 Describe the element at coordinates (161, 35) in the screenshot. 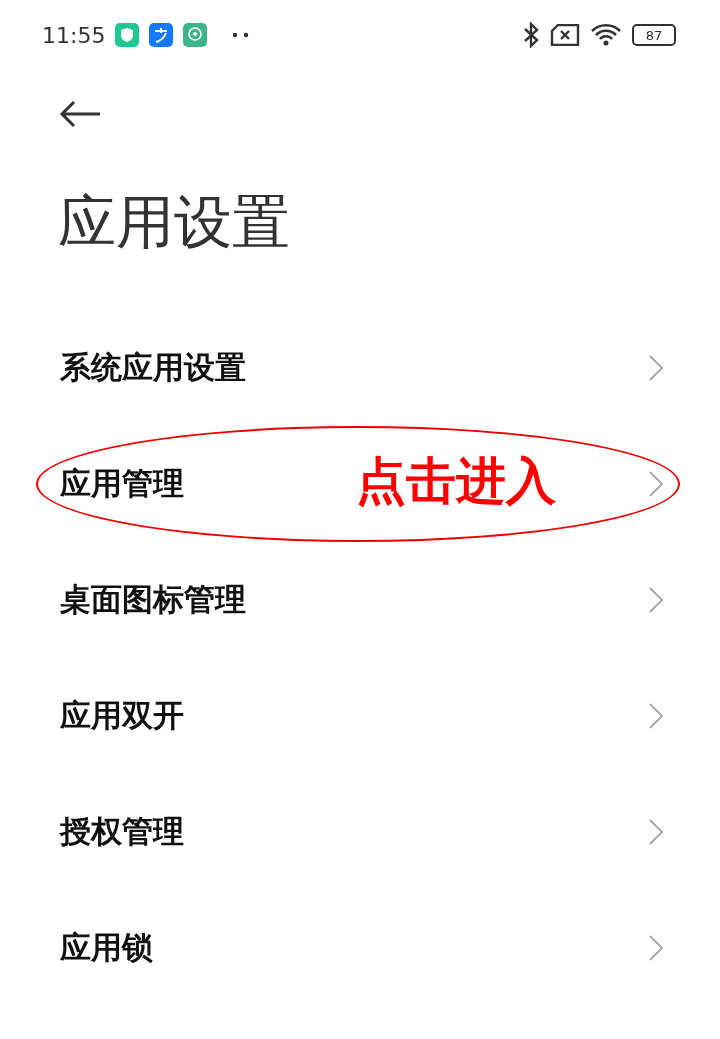

I see `payment-app-icon` at that location.